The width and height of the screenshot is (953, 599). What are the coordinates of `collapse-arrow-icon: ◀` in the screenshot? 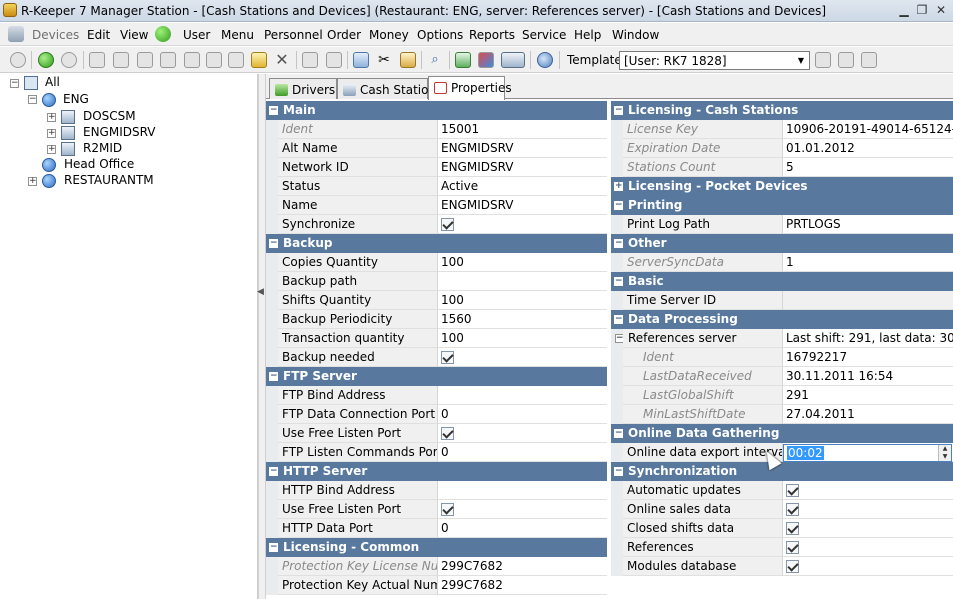 It's located at (260, 292).